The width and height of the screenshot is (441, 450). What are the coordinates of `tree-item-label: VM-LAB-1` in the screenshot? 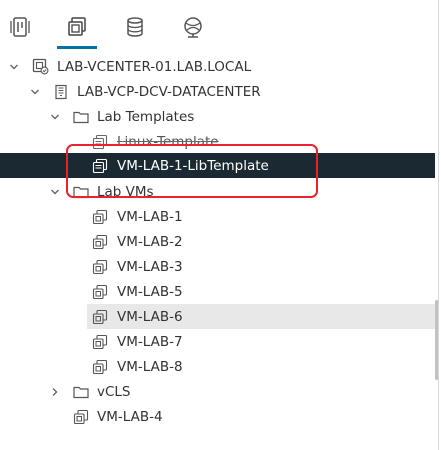 It's located at (150, 216).